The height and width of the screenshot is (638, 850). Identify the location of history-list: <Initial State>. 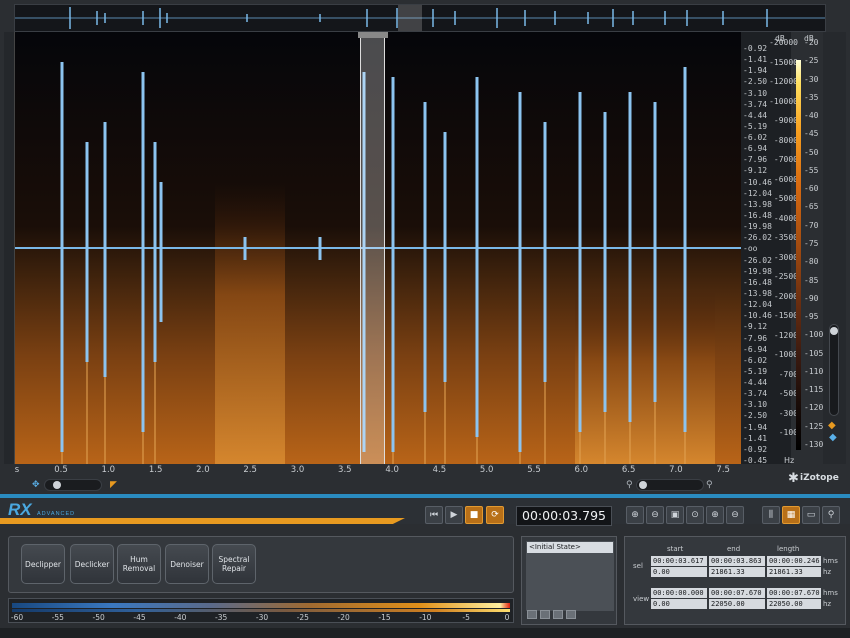
(570, 576).